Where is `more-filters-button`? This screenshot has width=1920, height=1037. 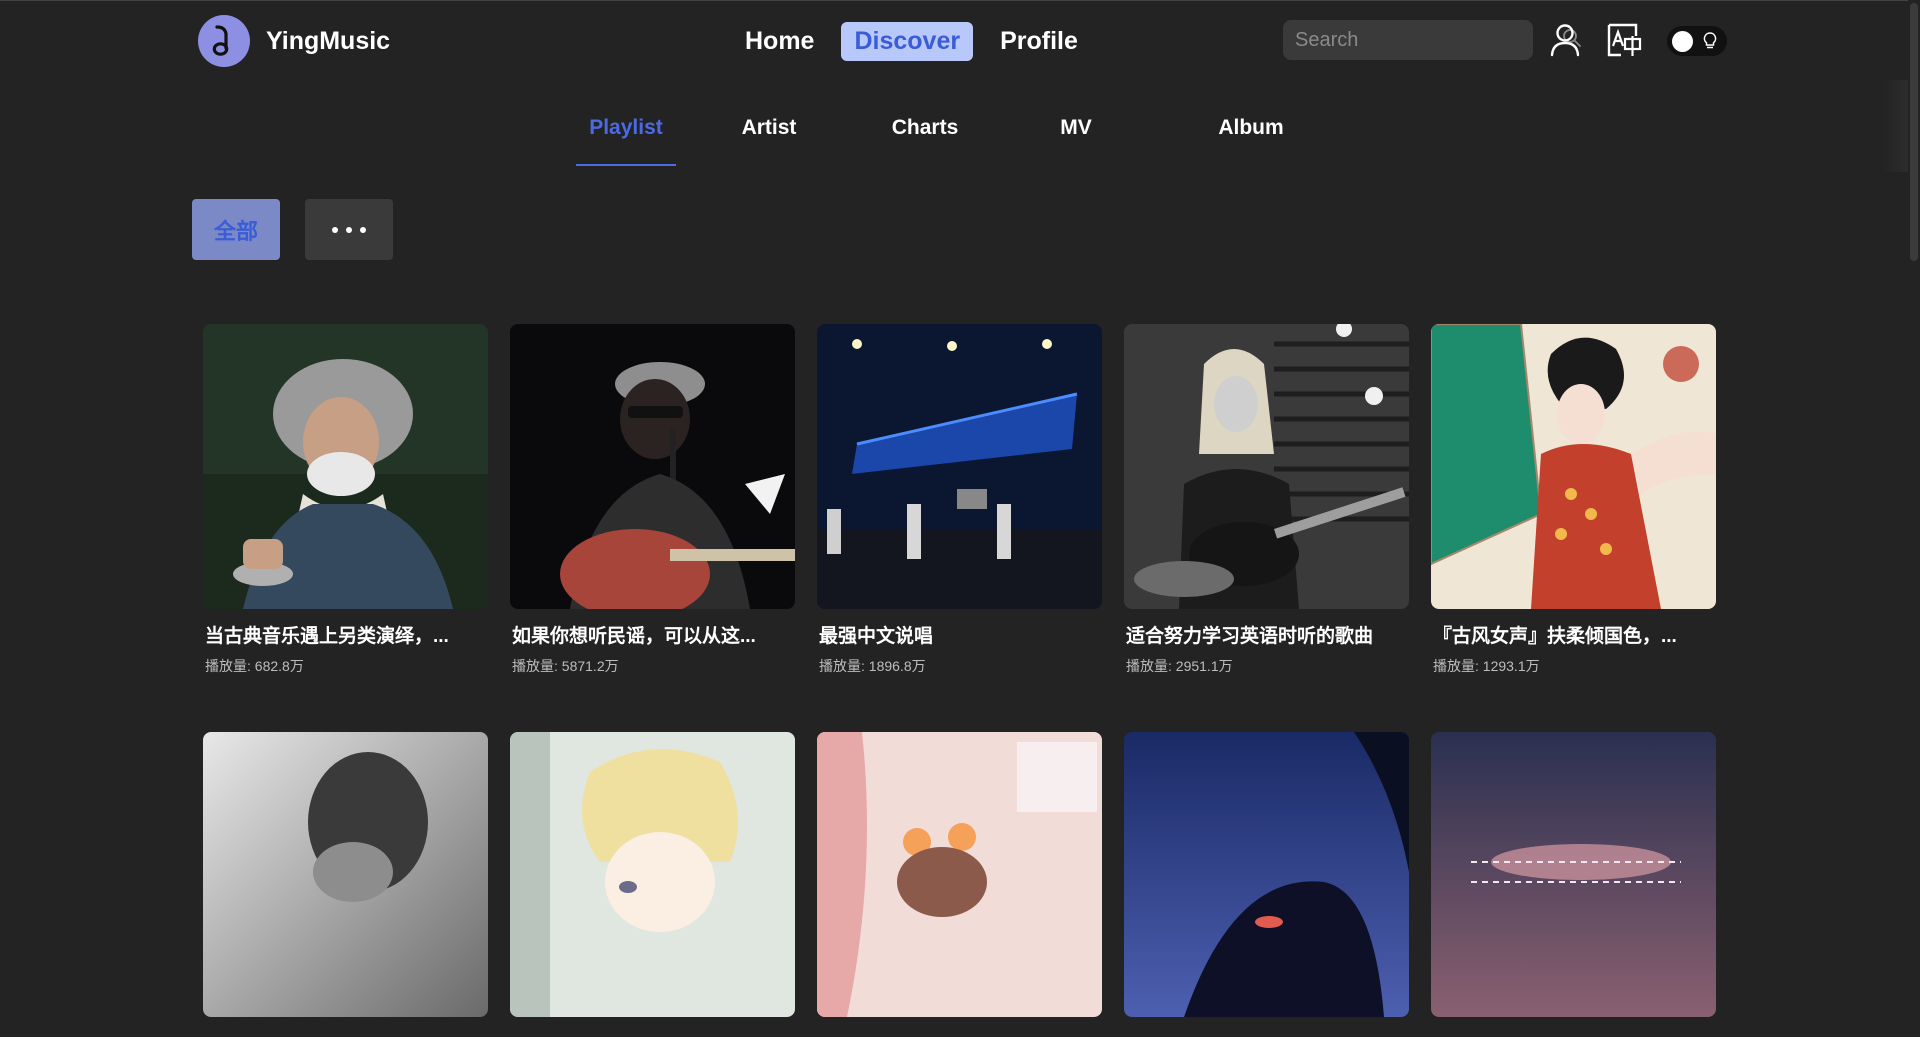 more-filters-button is located at coordinates (349, 229).